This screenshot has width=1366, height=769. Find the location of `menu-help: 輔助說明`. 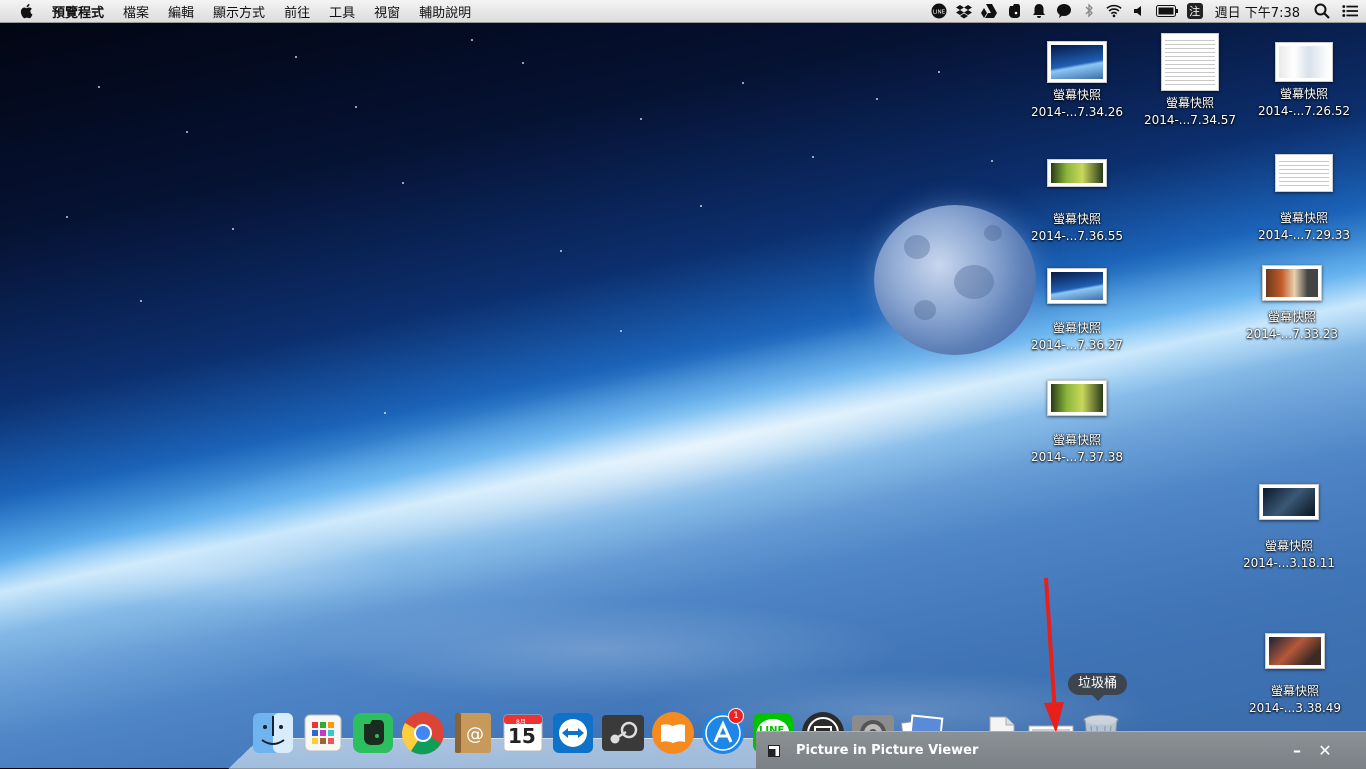

menu-help: 輔助說明 is located at coordinates (445, 11).